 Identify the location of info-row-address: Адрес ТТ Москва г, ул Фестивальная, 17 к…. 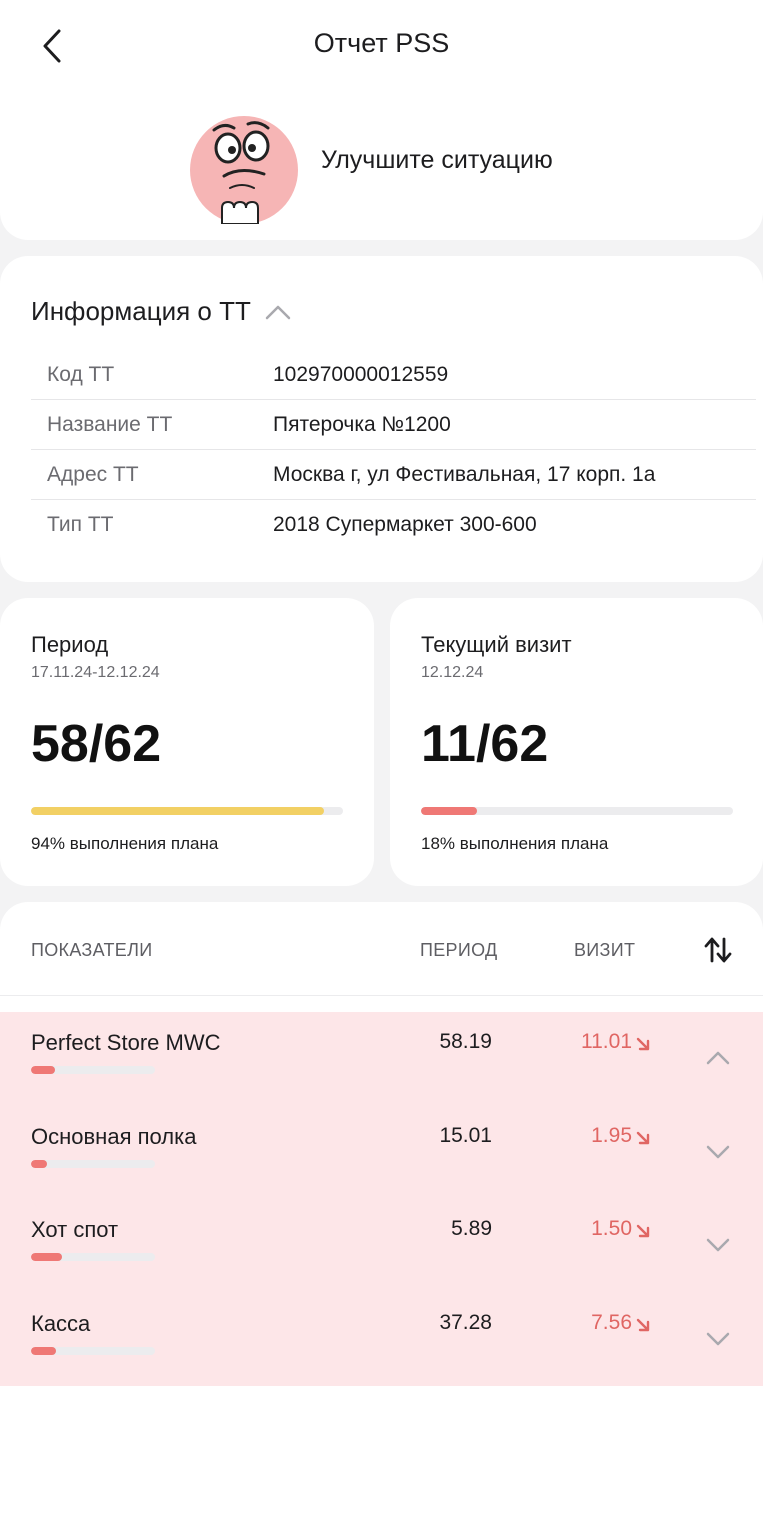
(393, 475).